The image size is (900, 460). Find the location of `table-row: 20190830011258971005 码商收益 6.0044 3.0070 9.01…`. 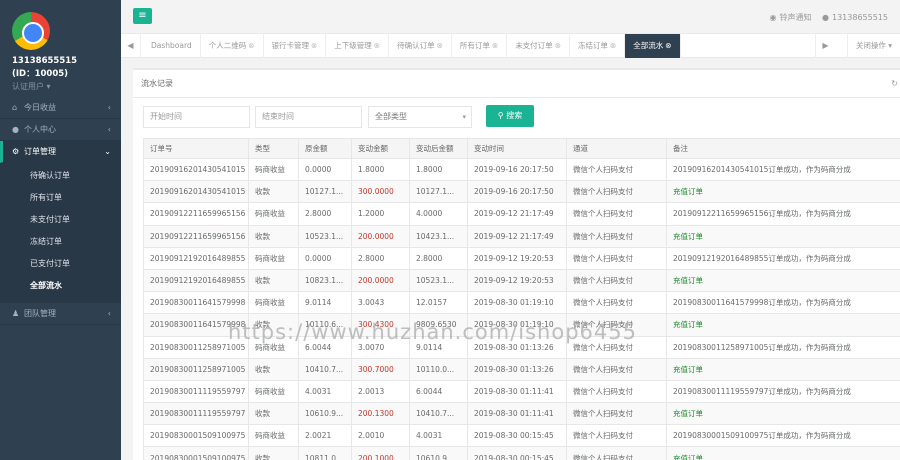

table-row: 20190830011258971005 码商收益 6.0044 3.0070 9.01… is located at coordinates (521, 347).